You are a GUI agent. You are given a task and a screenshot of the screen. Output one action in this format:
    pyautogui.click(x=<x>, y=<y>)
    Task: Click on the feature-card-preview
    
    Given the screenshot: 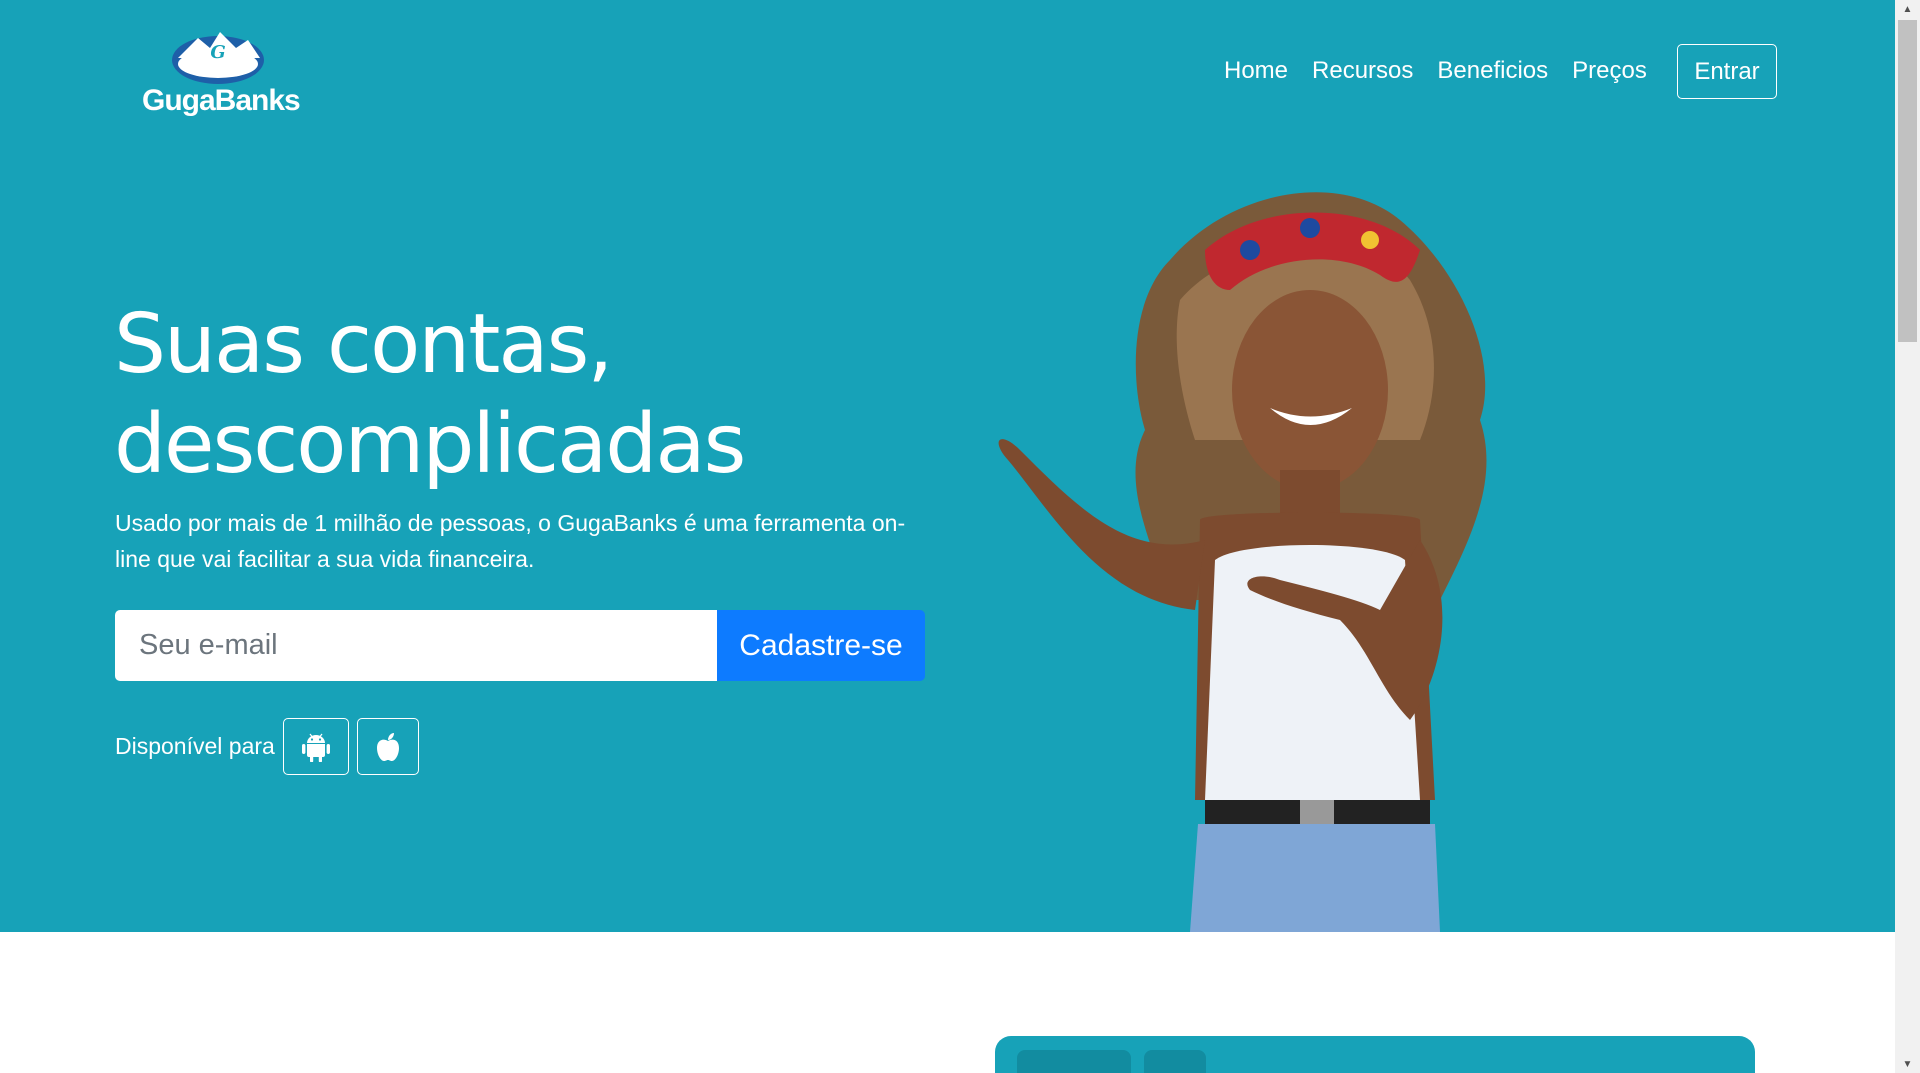 What is the action you would take?
    pyautogui.click(x=1375, y=1054)
    